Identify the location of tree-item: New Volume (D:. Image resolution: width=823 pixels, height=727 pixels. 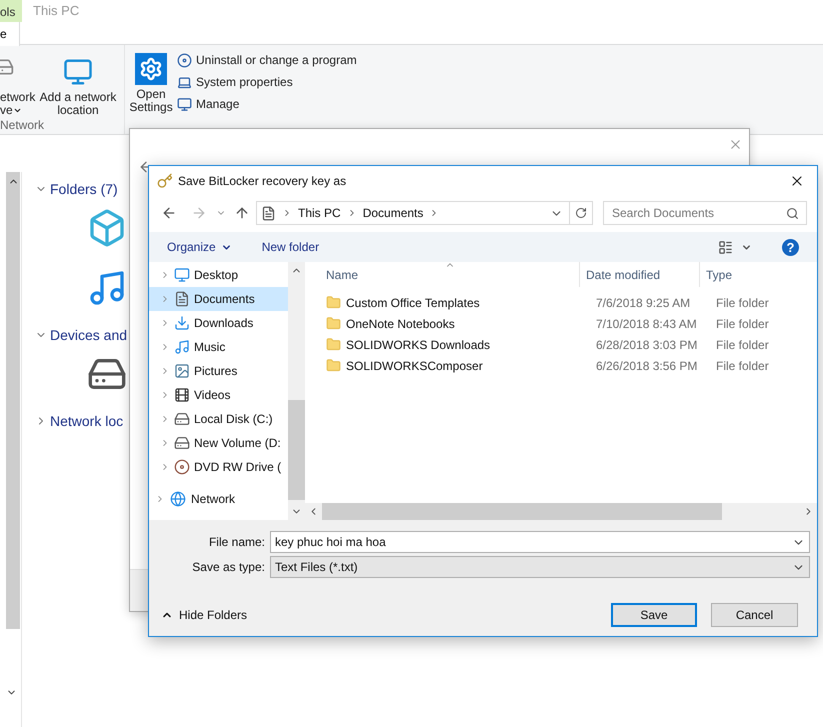
(218, 443).